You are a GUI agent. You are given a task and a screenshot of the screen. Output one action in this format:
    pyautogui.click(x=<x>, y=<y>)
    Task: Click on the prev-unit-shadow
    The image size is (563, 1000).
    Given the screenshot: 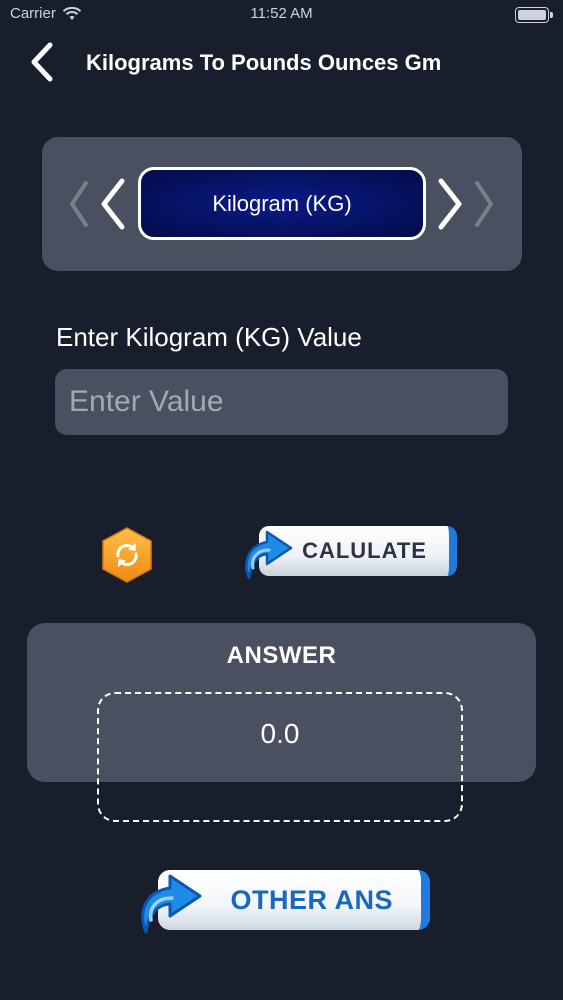 What is the action you would take?
    pyautogui.click(x=79, y=204)
    